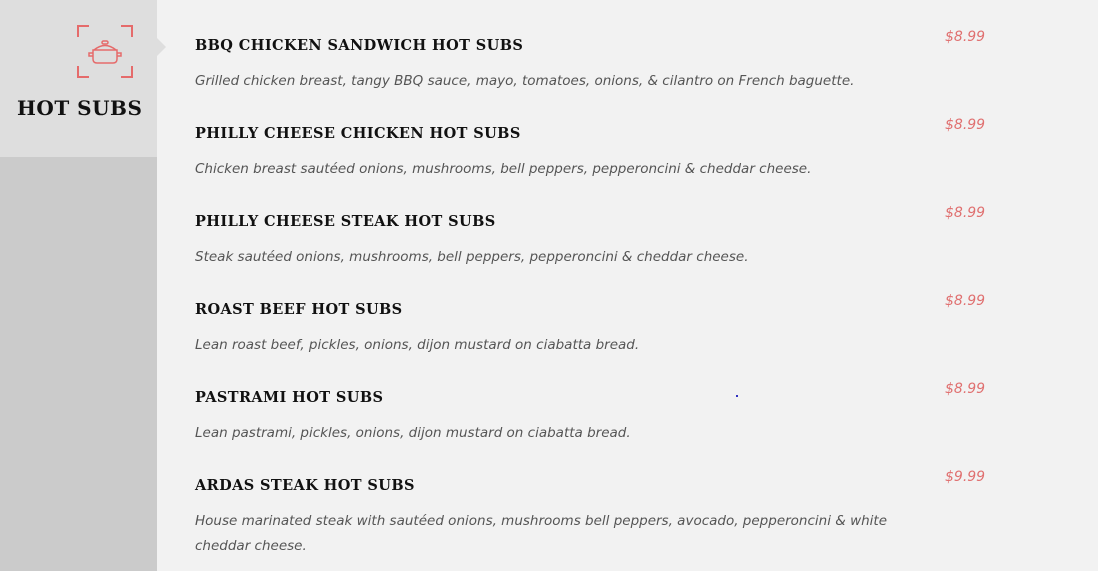 This screenshot has height=571, width=1098. I want to click on menu-item-name: BBQ CHICKEN SANDWICH HOT SUBS, so click(359, 45).